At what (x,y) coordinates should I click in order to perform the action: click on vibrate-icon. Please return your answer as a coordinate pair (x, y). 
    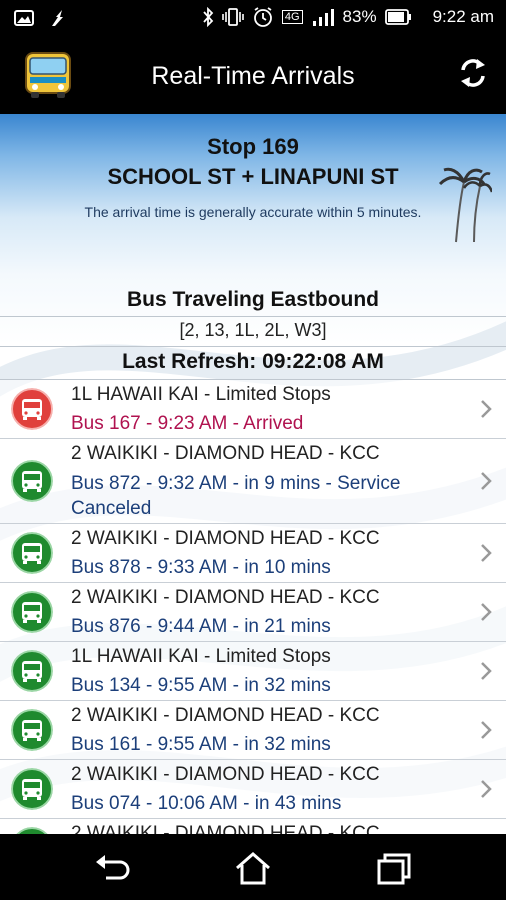
    Looking at the image, I should click on (233, 17).